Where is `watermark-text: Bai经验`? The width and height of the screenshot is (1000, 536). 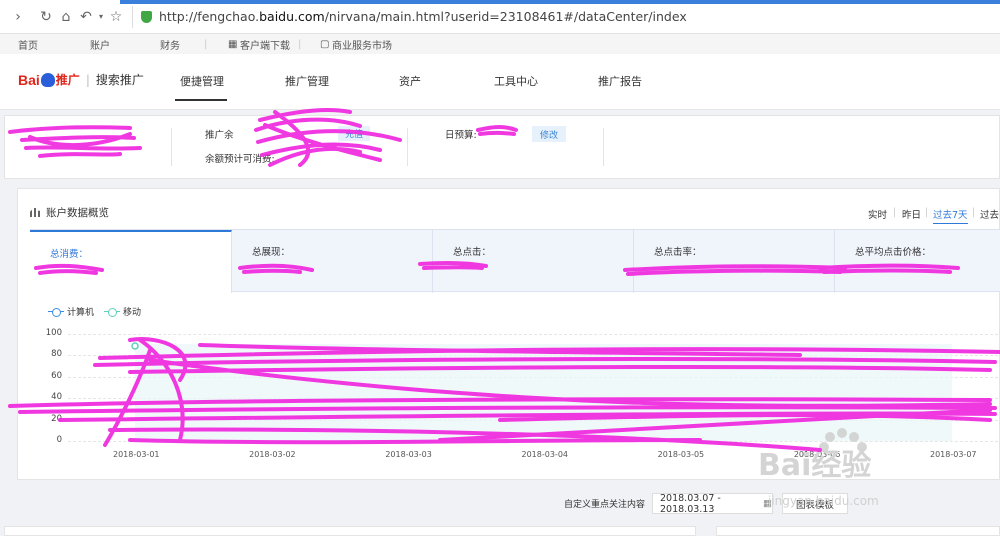
watermark-text: Bai经验 is located at coordinates (814, 465).